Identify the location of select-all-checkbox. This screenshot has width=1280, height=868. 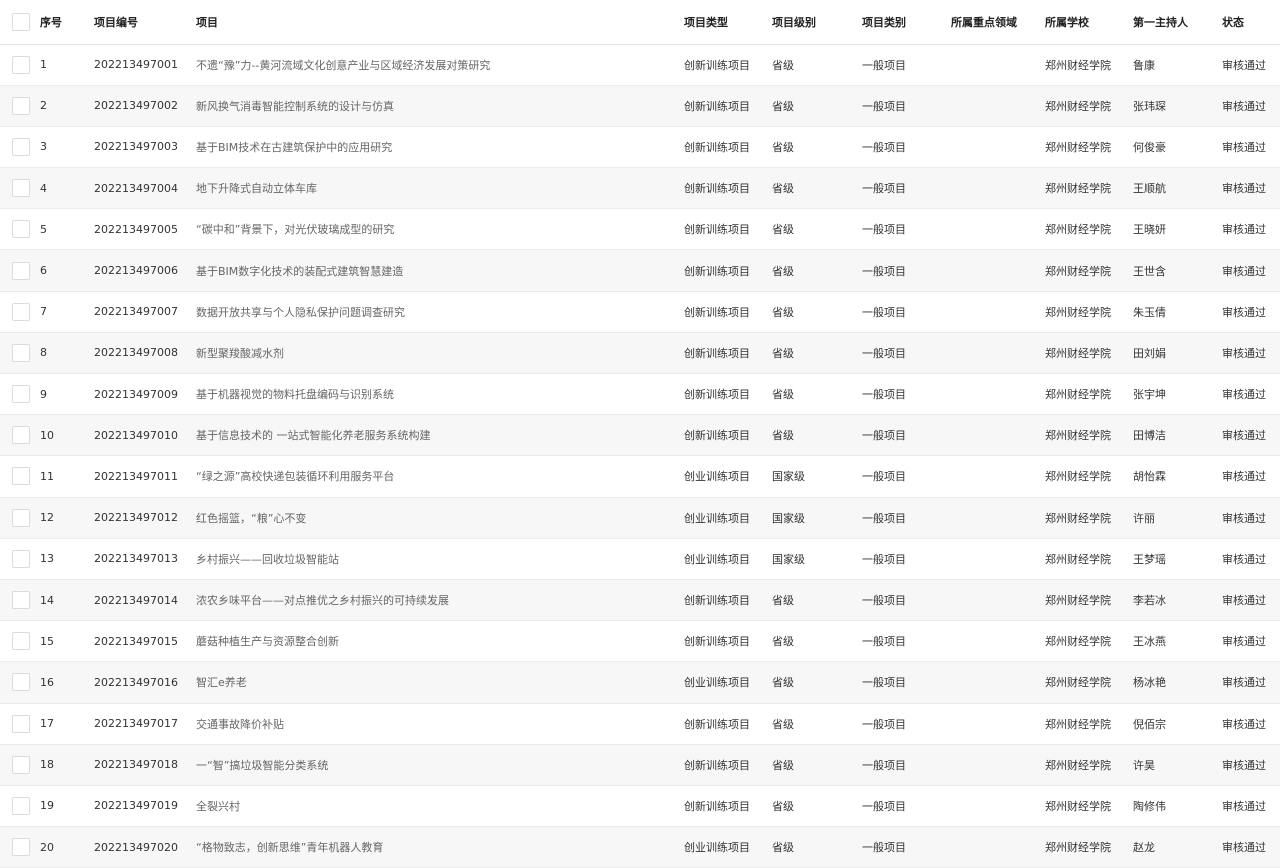
(21, 21).